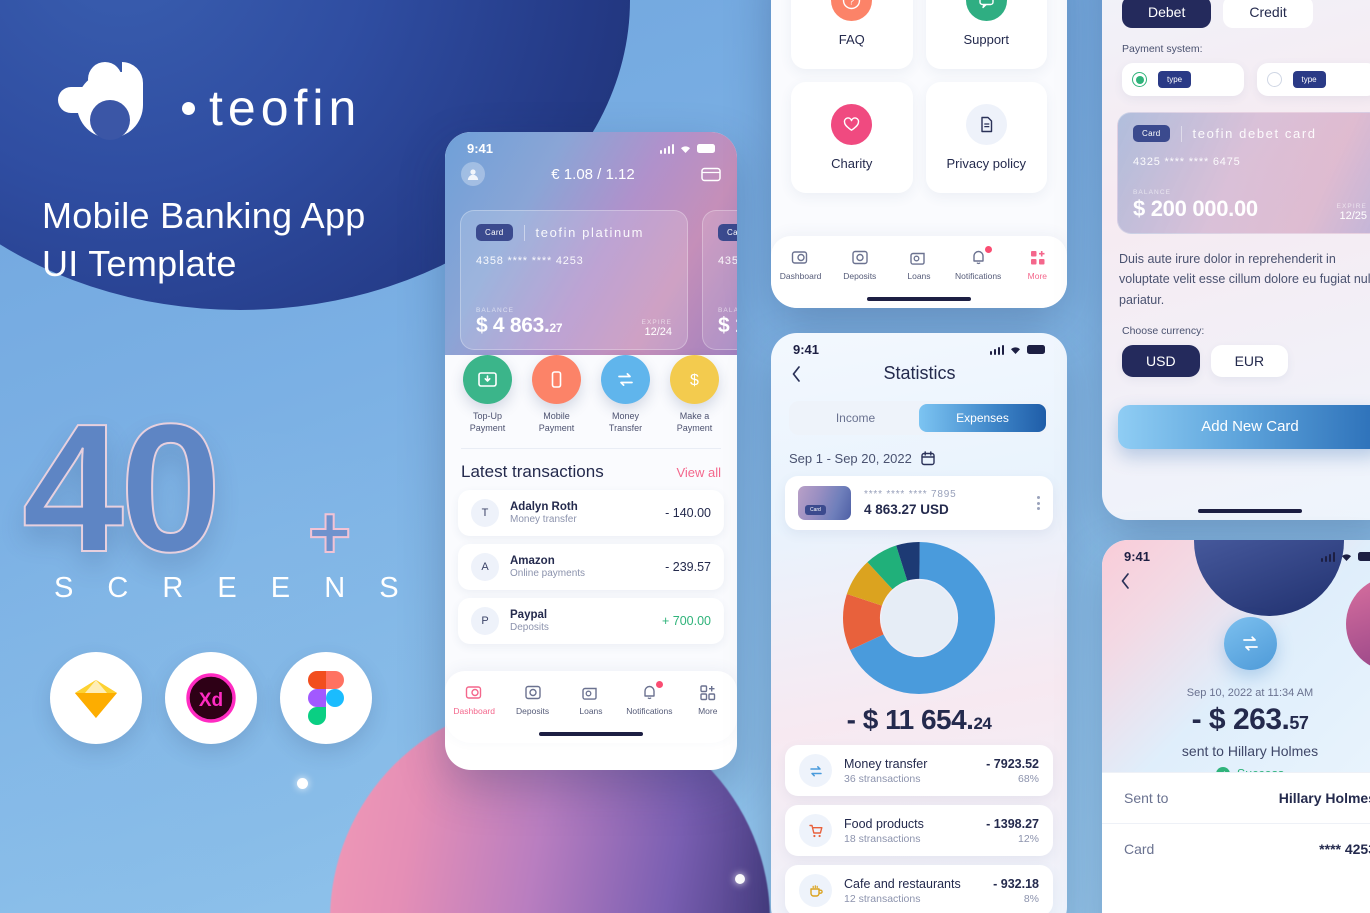 The image size is (1370, 913). I want to click on category-info: Food products 18 stransactions, so click(909, 831).